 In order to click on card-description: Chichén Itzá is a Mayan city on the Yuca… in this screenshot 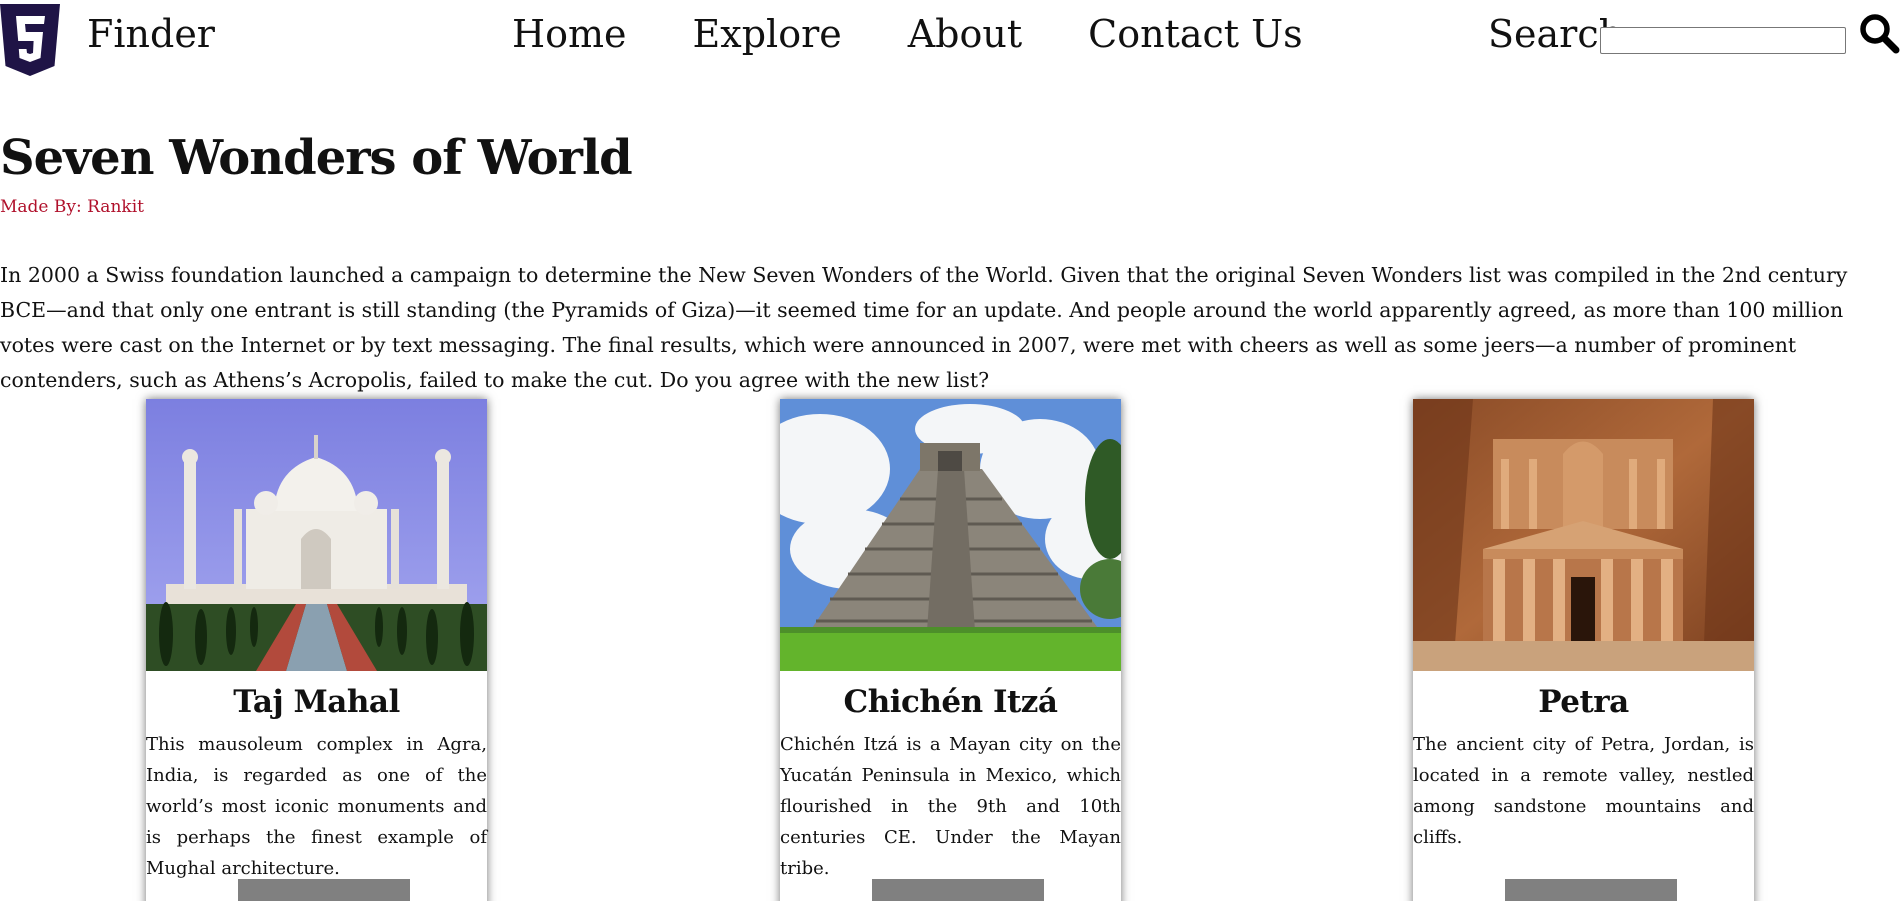, I will do `click(950, 806)`.